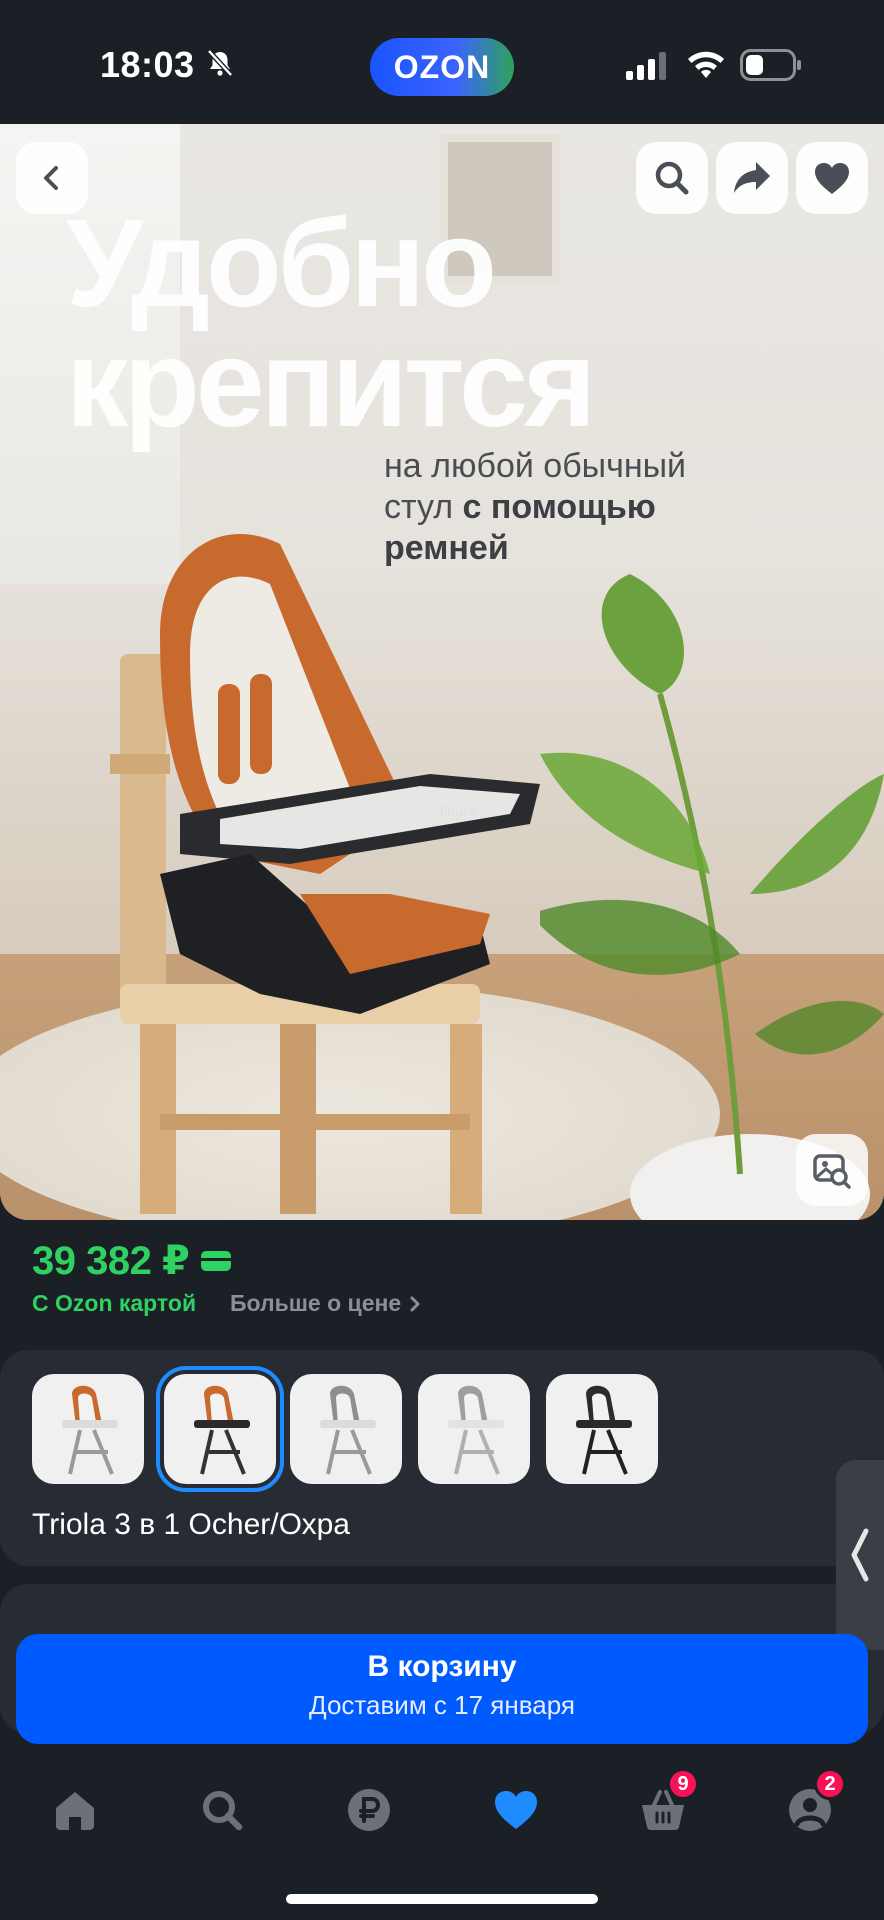  What do you see at coordinates (325, 1303) in the screenshot?
I see `more-about-price-link: Больше о цене` at bounding box center [325, 1303].